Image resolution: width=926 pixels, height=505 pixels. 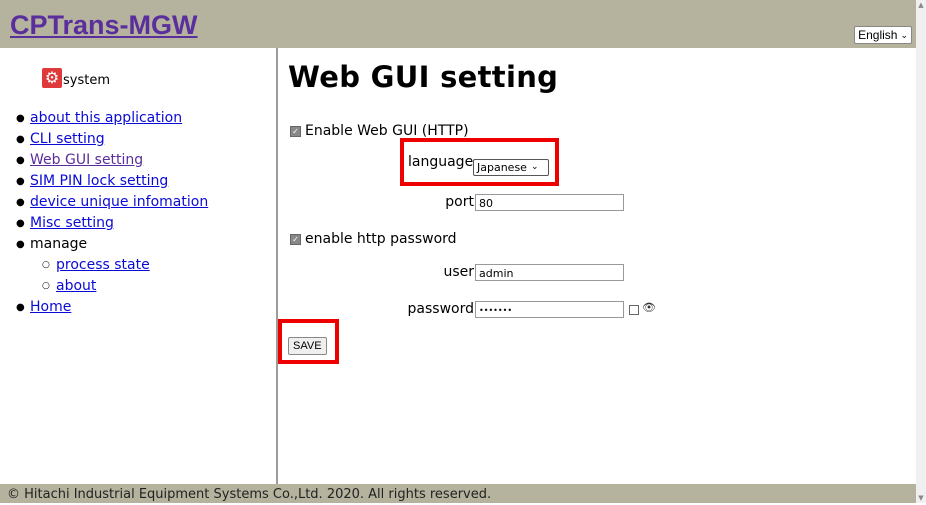 I want to click on language-select-top: English ⌄, so click(x=883, y=35).